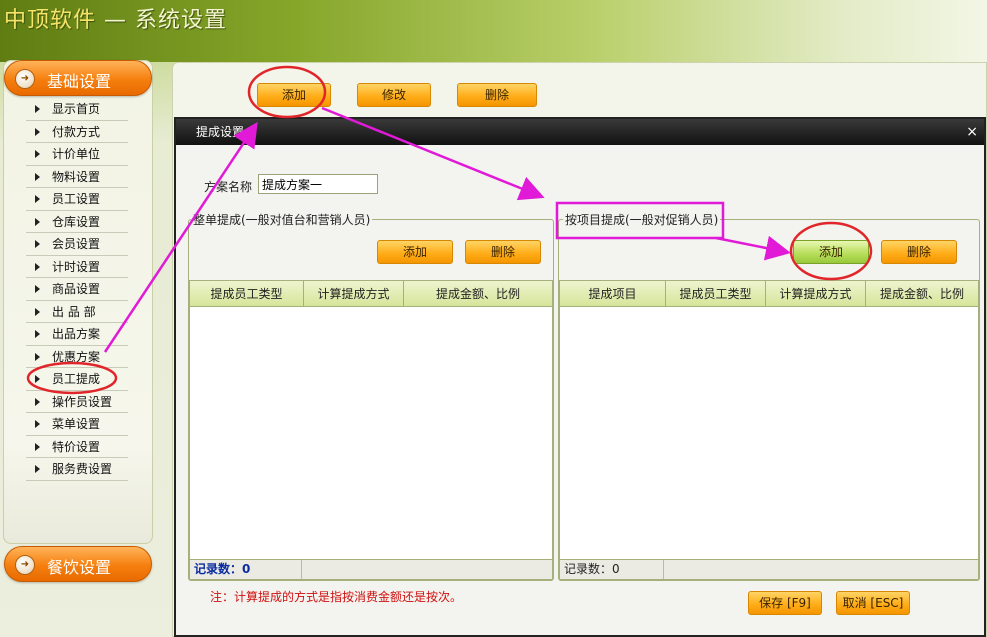 The image size is (987, 637). I want to click on sidebar-item-staff: 员工设置, so click(77, 199).